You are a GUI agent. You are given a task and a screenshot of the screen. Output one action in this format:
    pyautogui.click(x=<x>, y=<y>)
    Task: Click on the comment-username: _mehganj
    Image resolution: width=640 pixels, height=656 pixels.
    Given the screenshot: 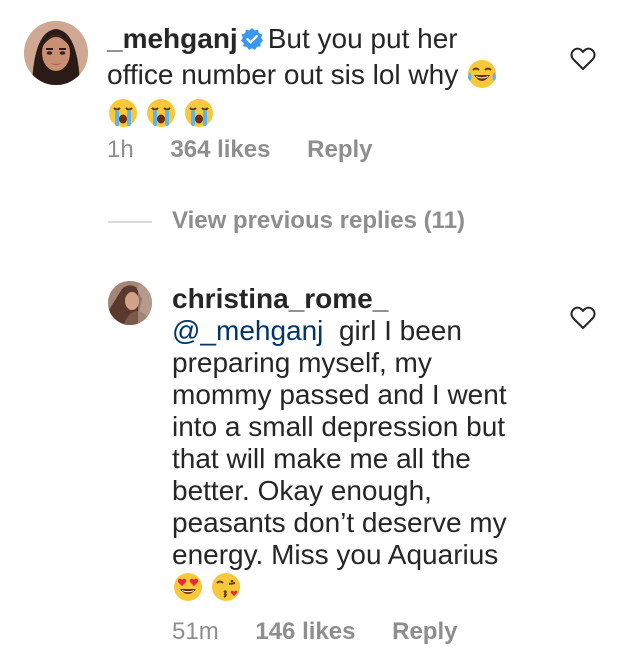 What is the action you would take?
    pyautogui.click(x=172, y=38)
    